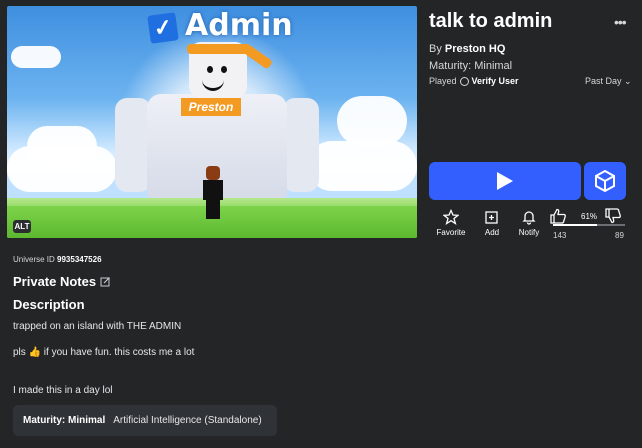 The height and width of the screenshot is (448, 642). I want to click on play-button, so click(505, 181).